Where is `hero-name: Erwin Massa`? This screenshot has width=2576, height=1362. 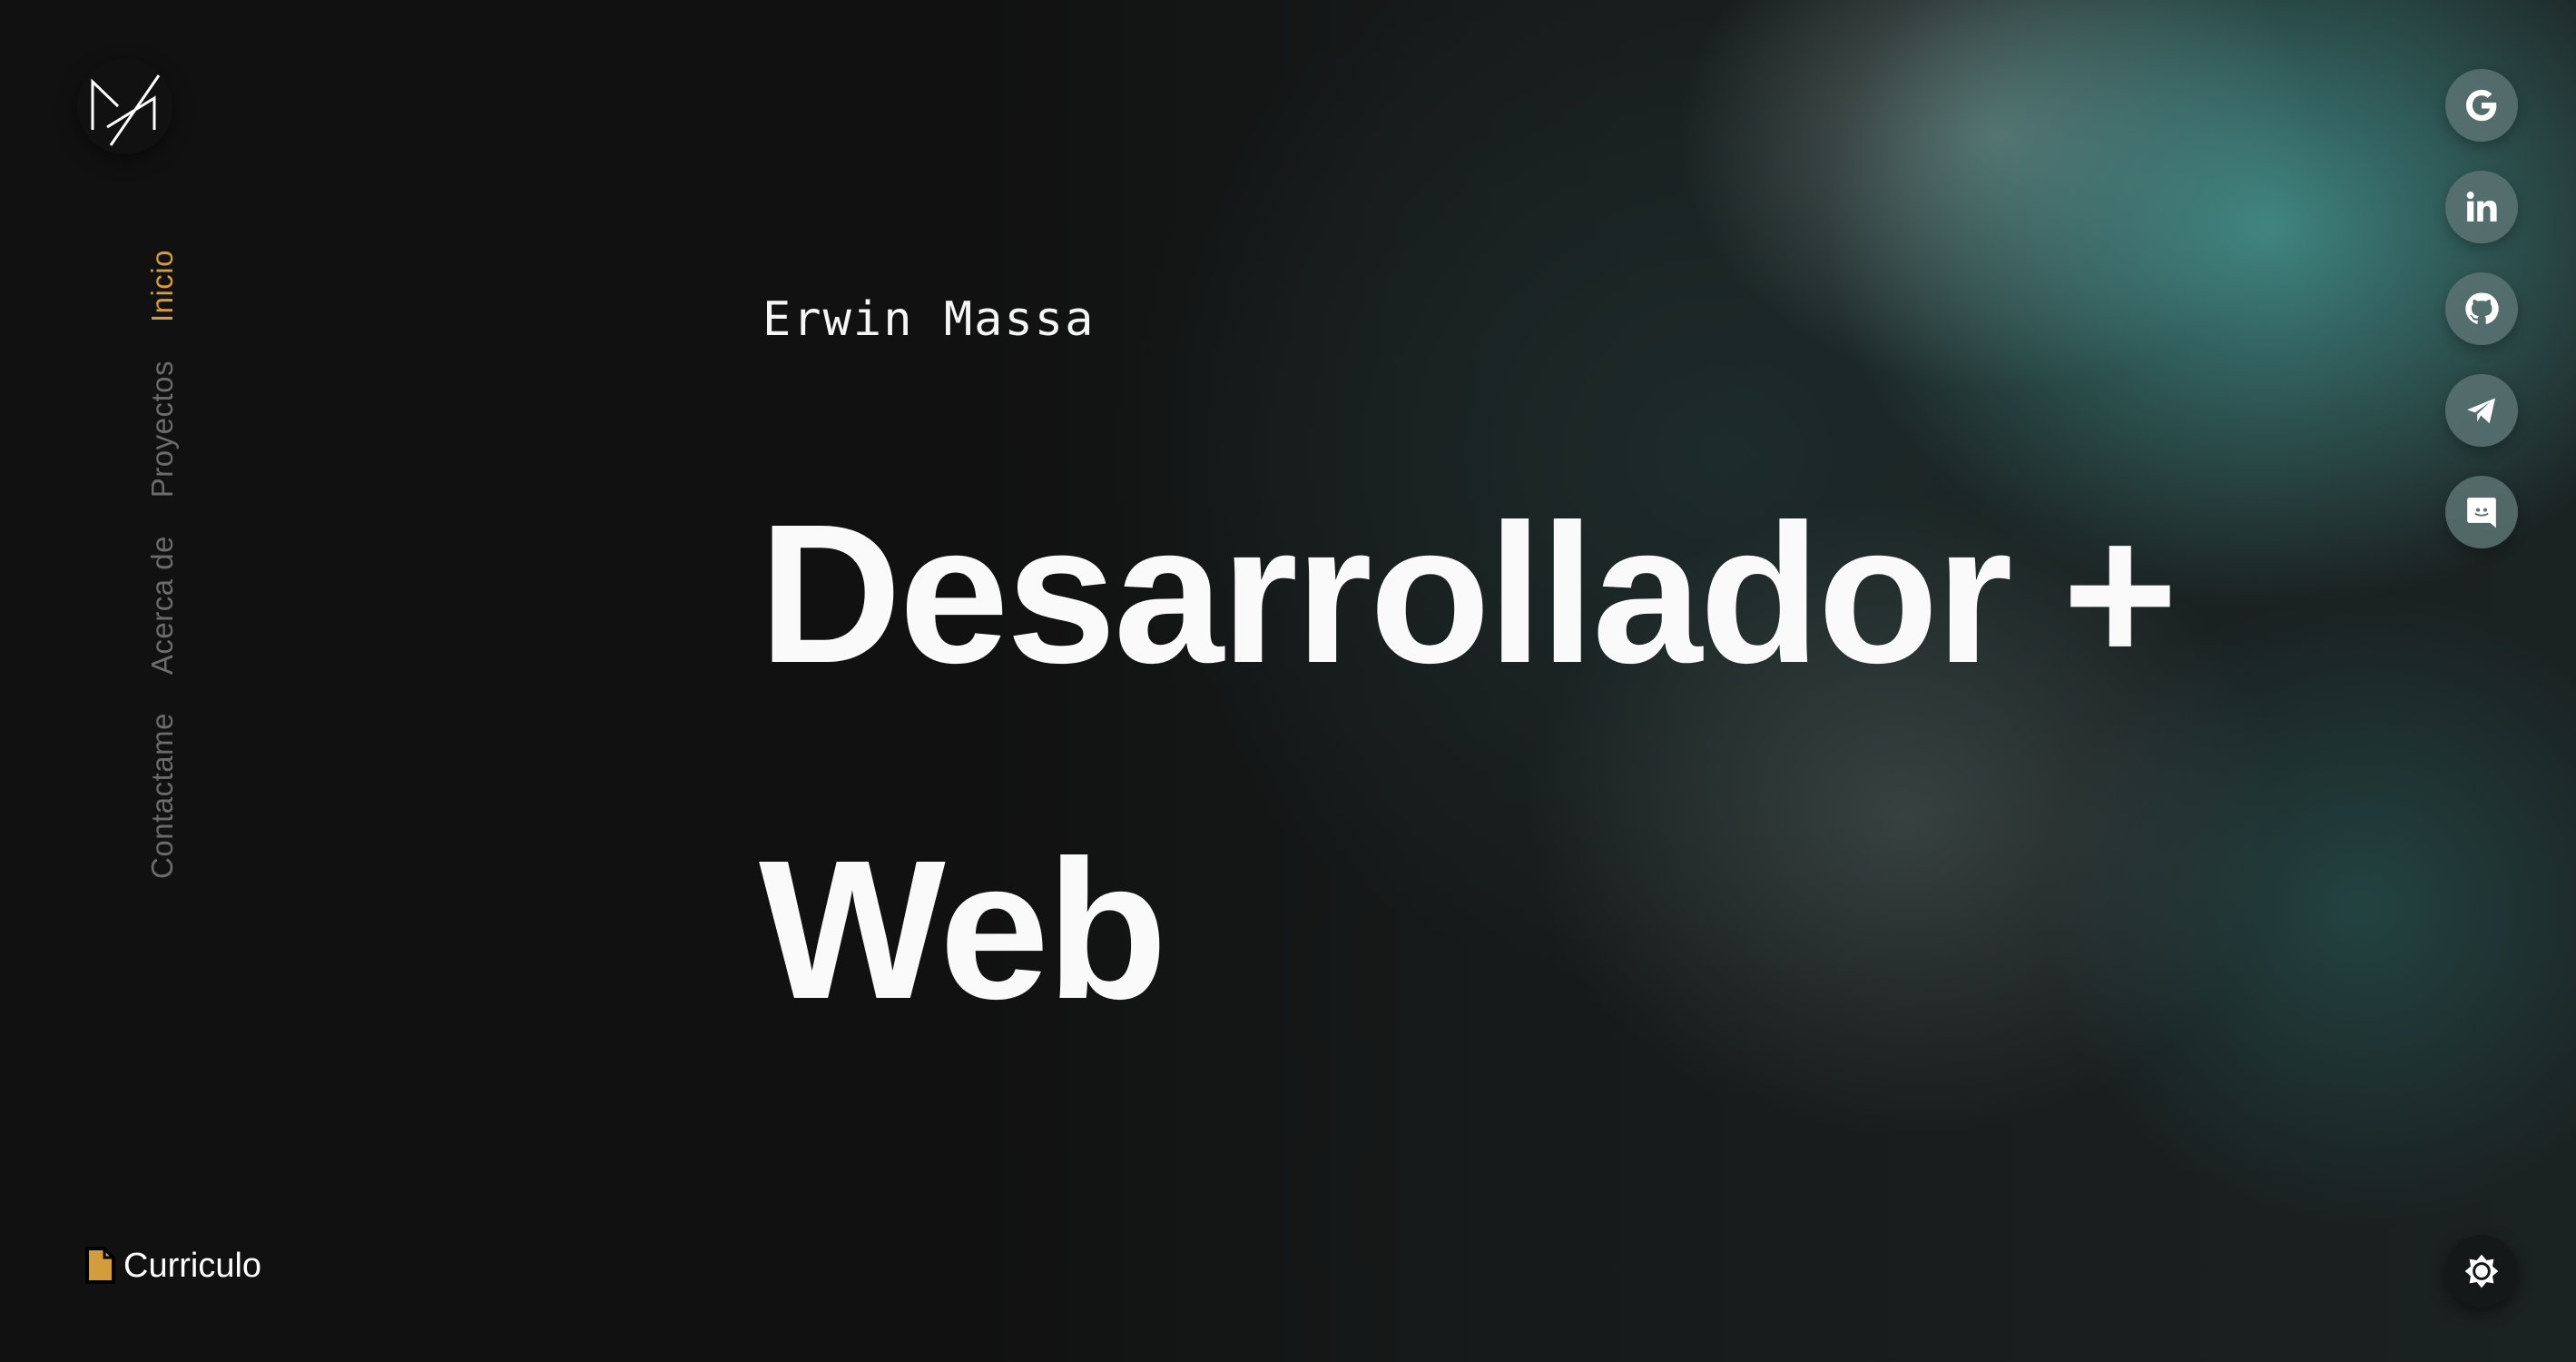 hero-name: Erwin Massa is located at coordinates (929, 319).